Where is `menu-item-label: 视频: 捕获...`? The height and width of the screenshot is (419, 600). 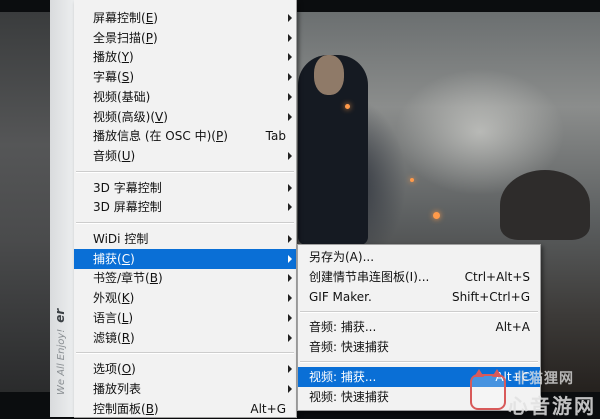 menu-item-label: 视频: 捕获... is located at coordinates (343, 377).